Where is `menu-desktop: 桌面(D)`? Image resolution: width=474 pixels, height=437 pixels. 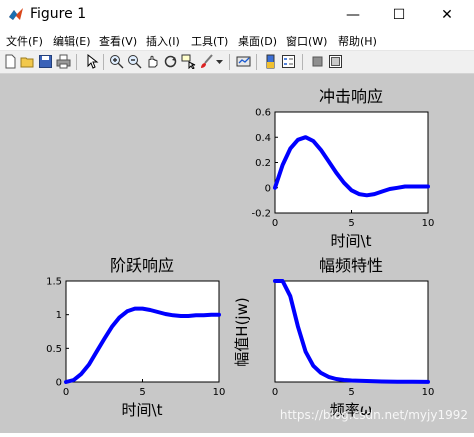
menu-desktop: 桌面(D) is located at coordinates (257, 41).